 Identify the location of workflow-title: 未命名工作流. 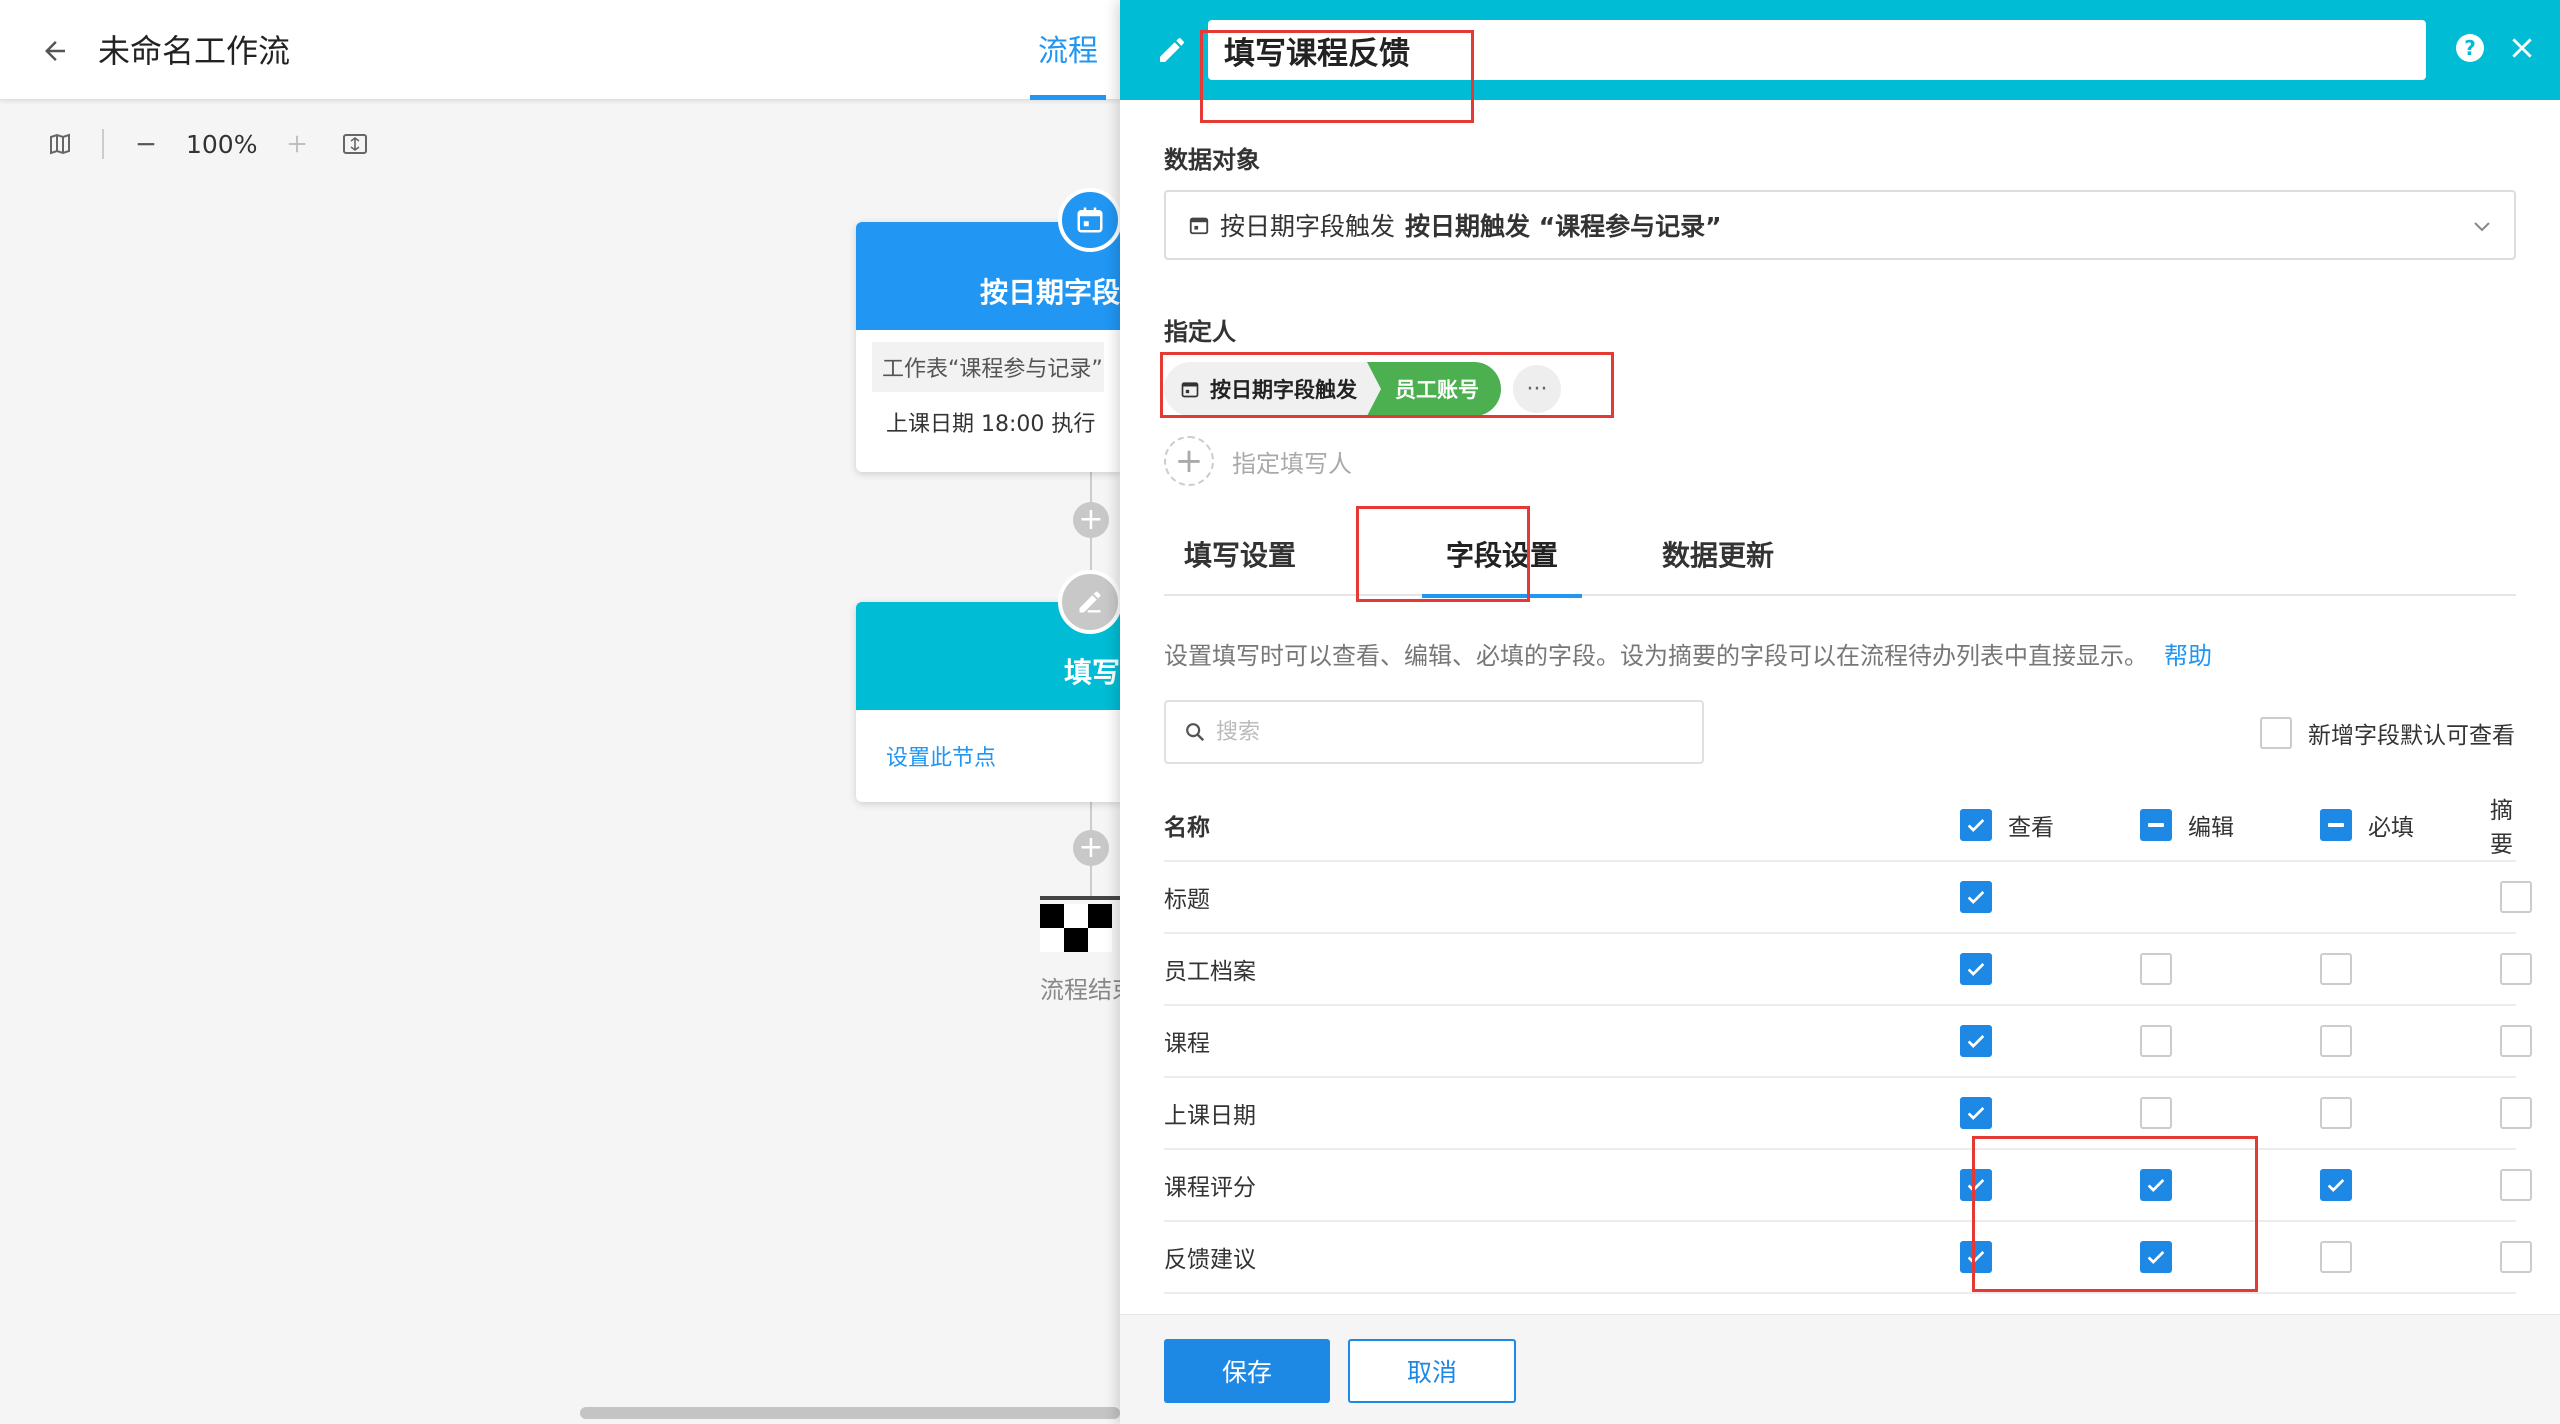
(194, 49).